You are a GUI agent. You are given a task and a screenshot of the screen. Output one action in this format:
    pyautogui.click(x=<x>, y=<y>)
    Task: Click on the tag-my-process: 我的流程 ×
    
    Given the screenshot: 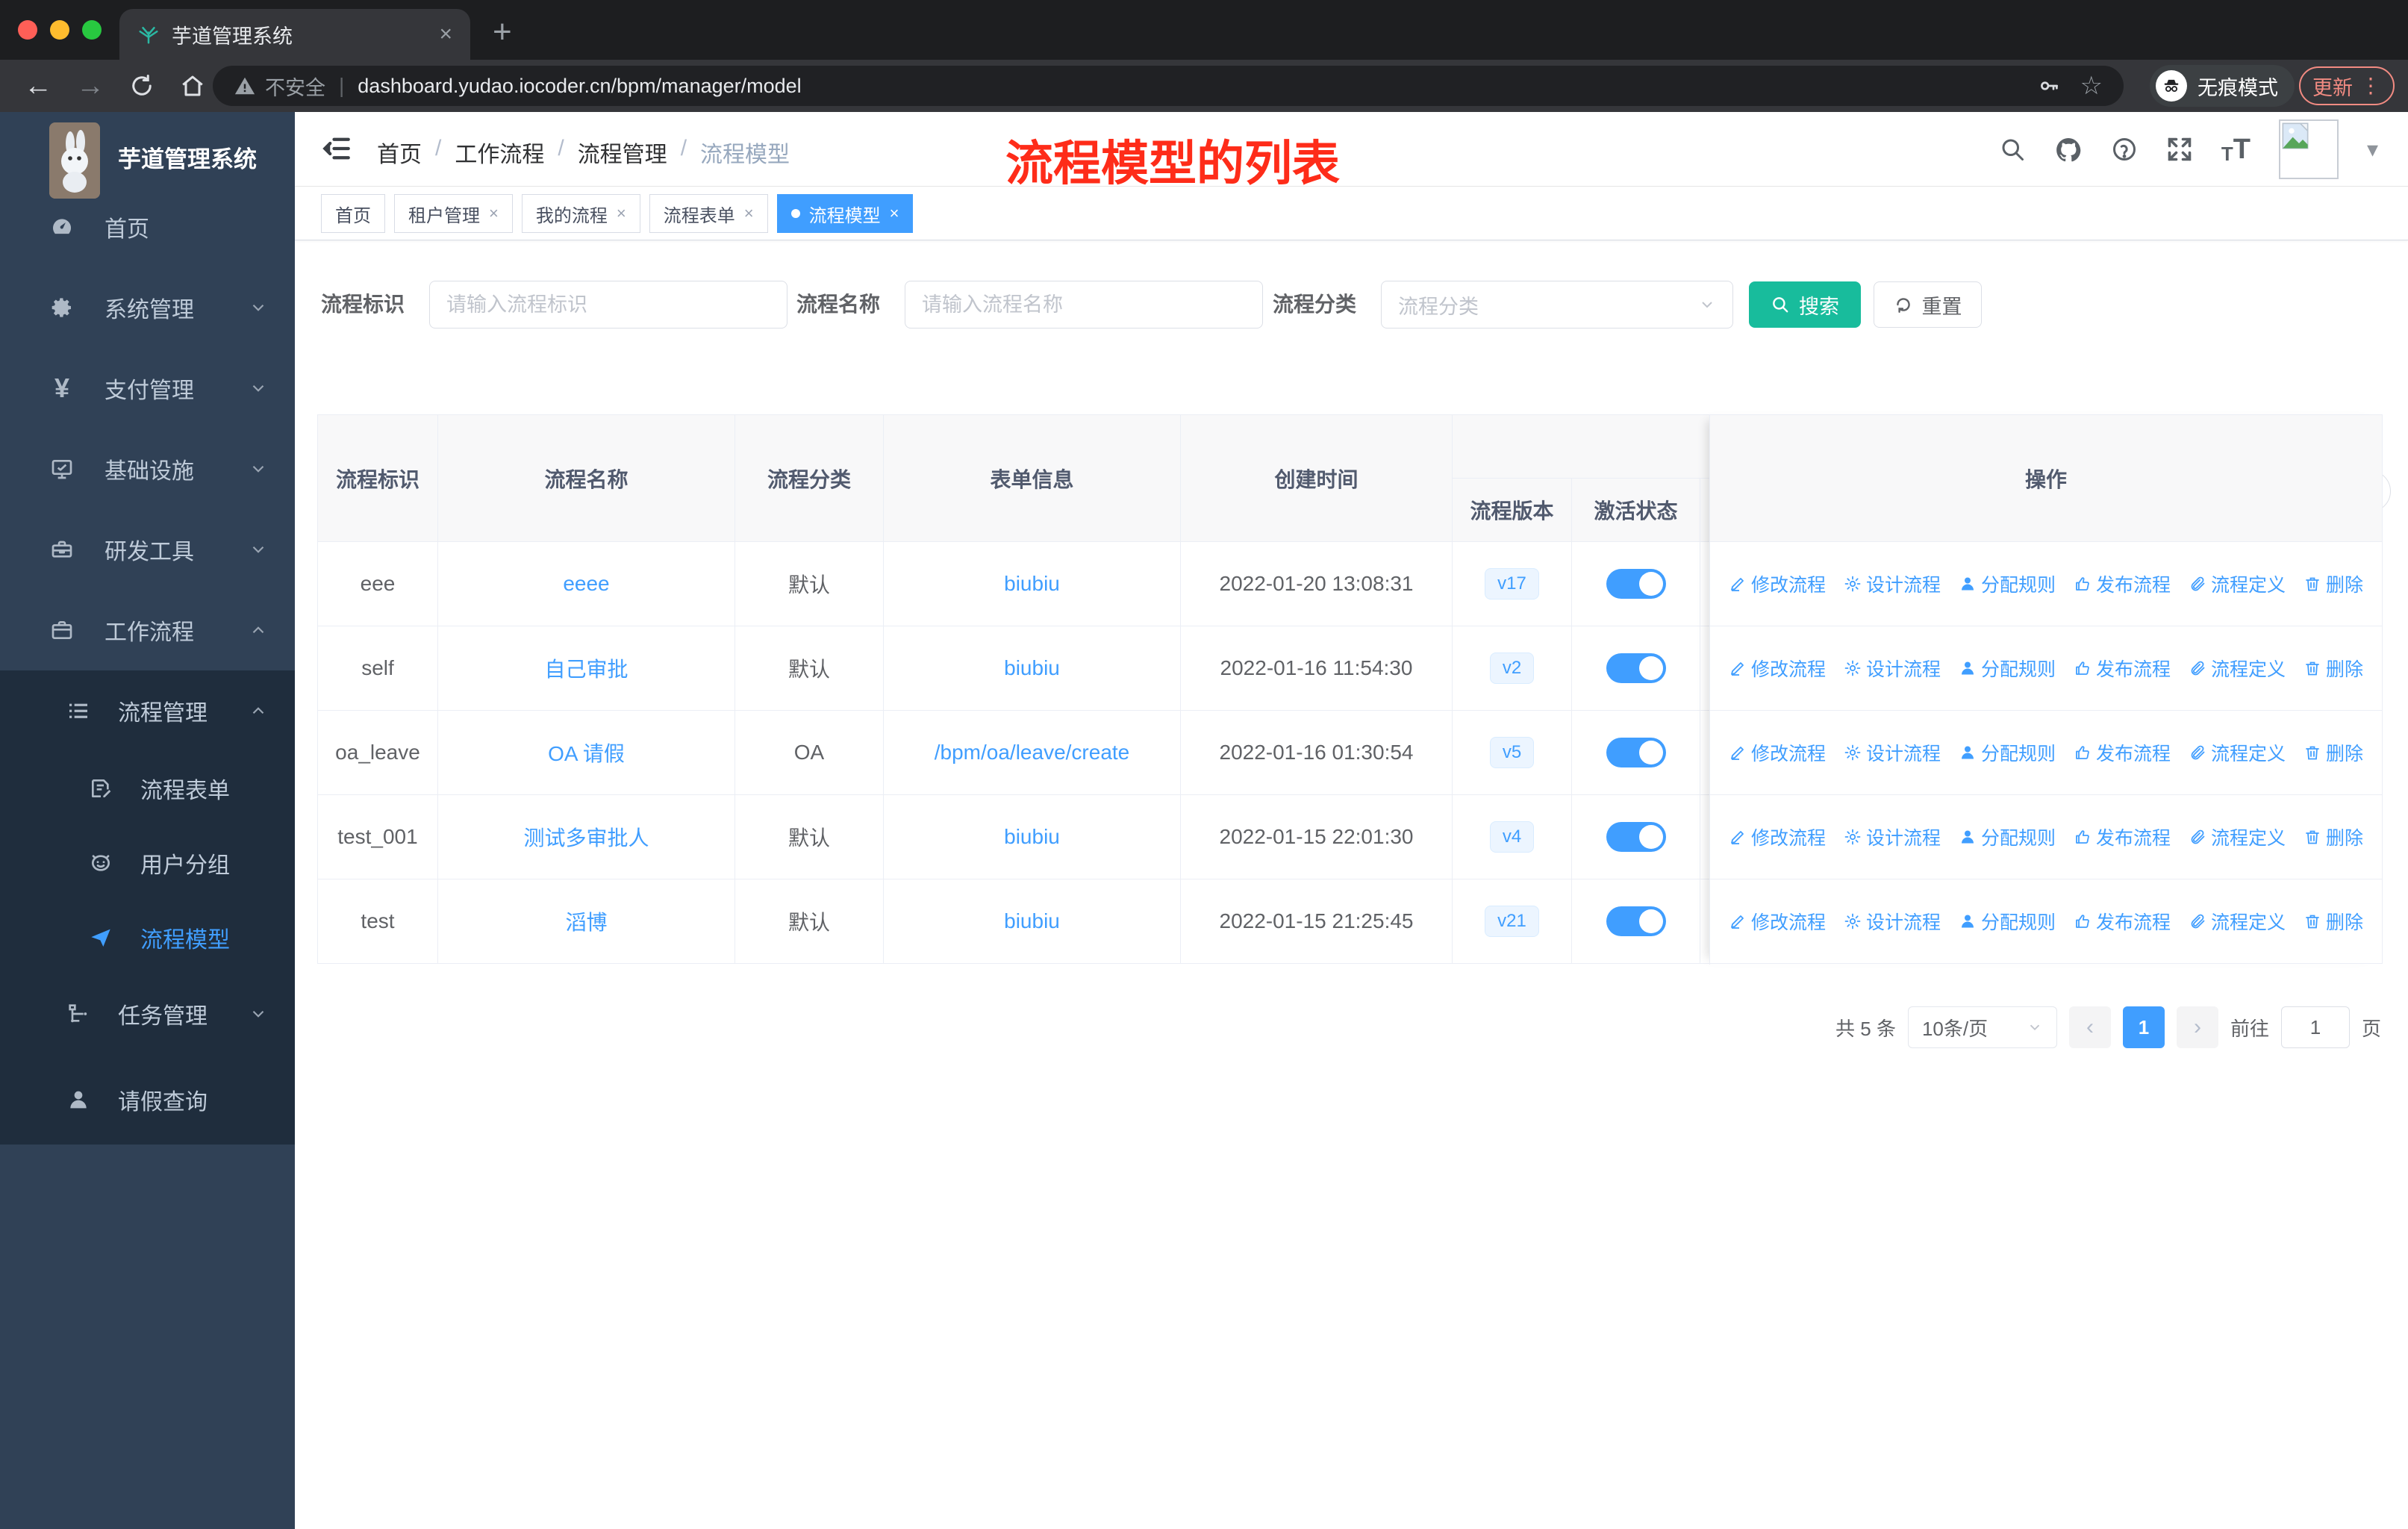 What is the action you would take?
    pyautogui.click(x=580, y=213)
    